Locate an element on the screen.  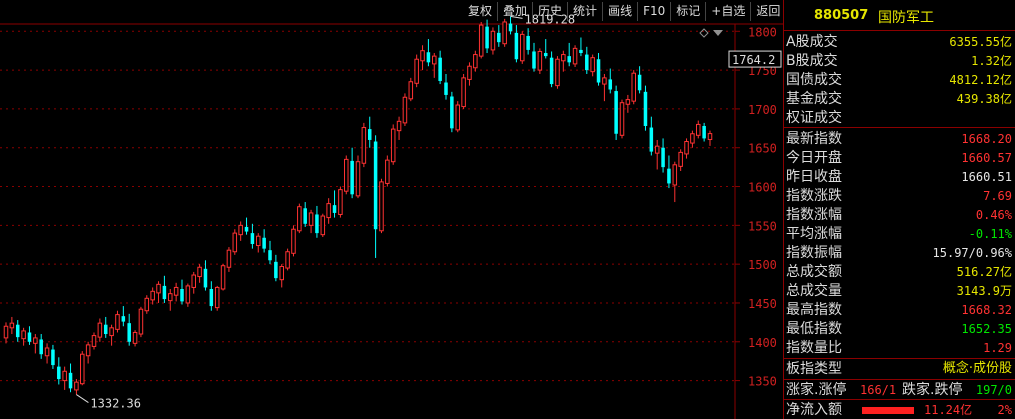
index-stat-label: 最低指数 is located at coordinates (814, 329).